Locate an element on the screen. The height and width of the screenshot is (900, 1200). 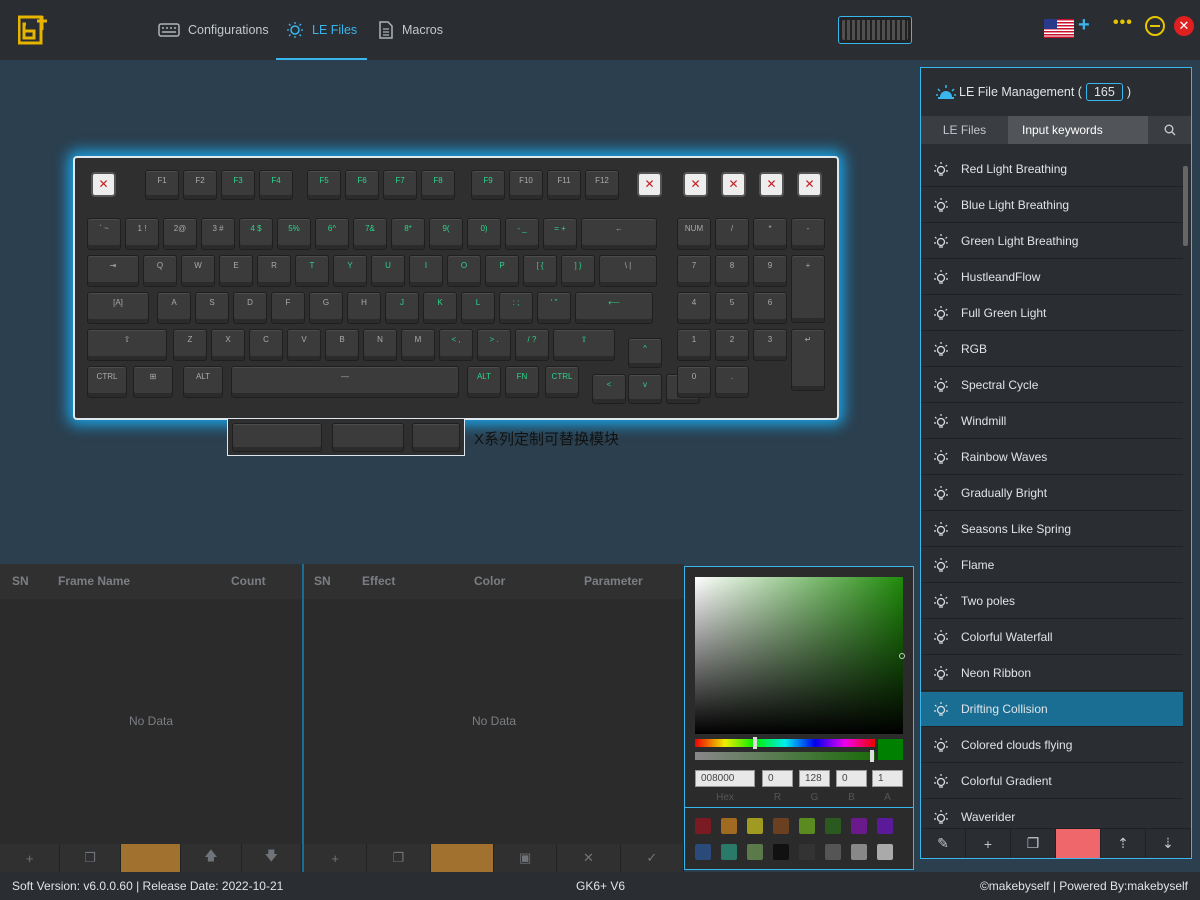
green-input: 128 is located at coordinates (814, 778).